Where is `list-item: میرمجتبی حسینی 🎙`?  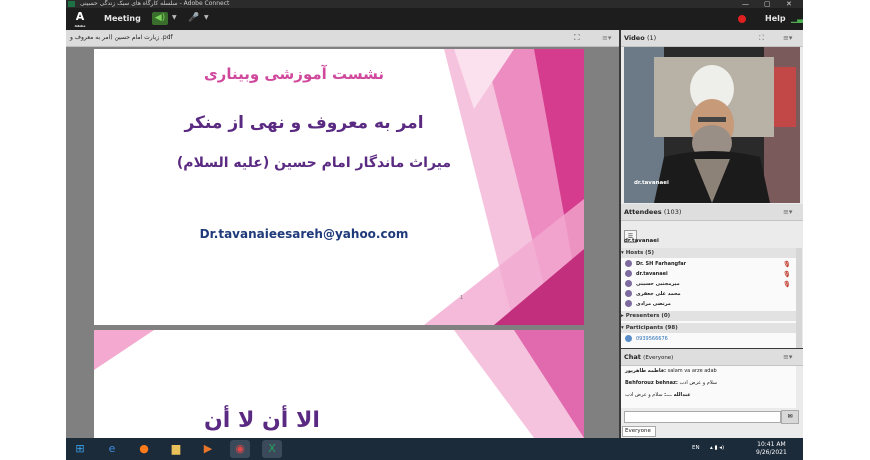 list-item: میرمجتبی حسینی 🎙 is located at coordinates (709, 284).